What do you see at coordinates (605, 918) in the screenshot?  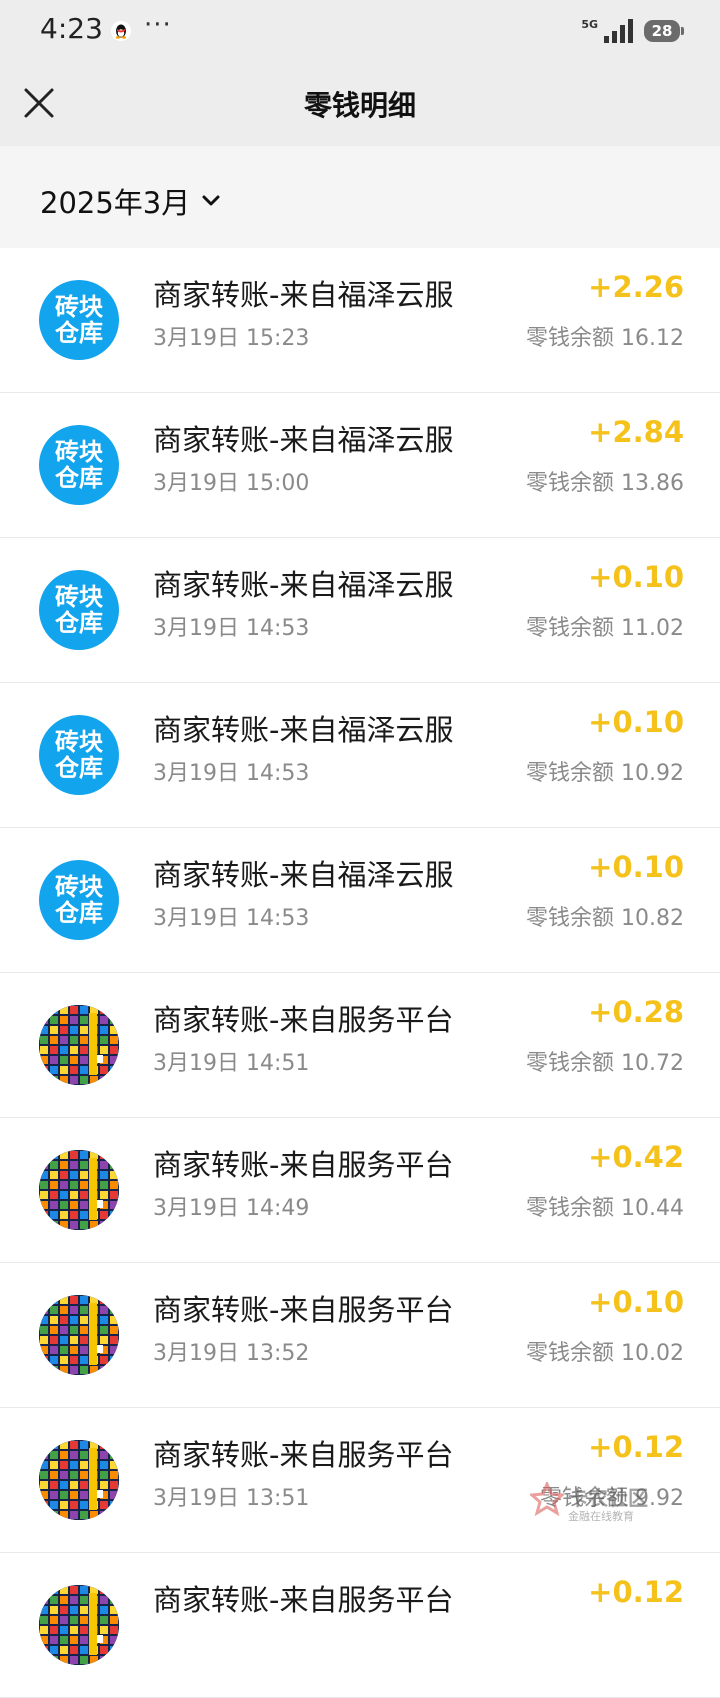 I see `transaction-balance: 零钱余额 10.82` at bounding box center [605, 918].